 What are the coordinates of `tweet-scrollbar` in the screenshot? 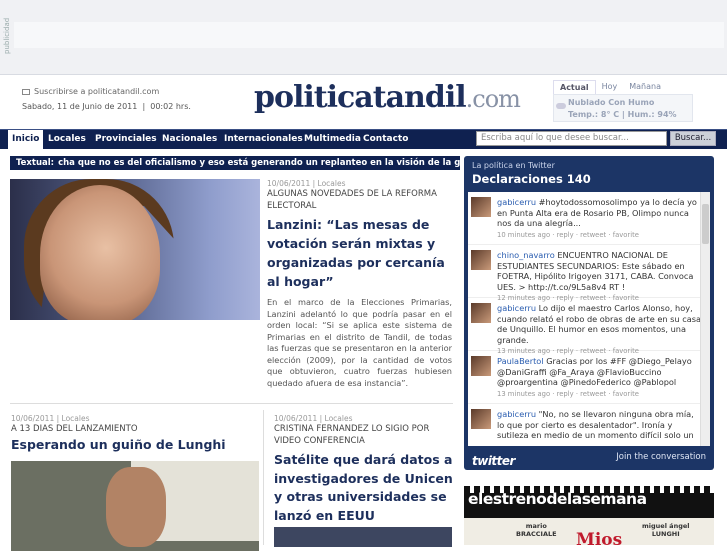 It's located at (705, 319).